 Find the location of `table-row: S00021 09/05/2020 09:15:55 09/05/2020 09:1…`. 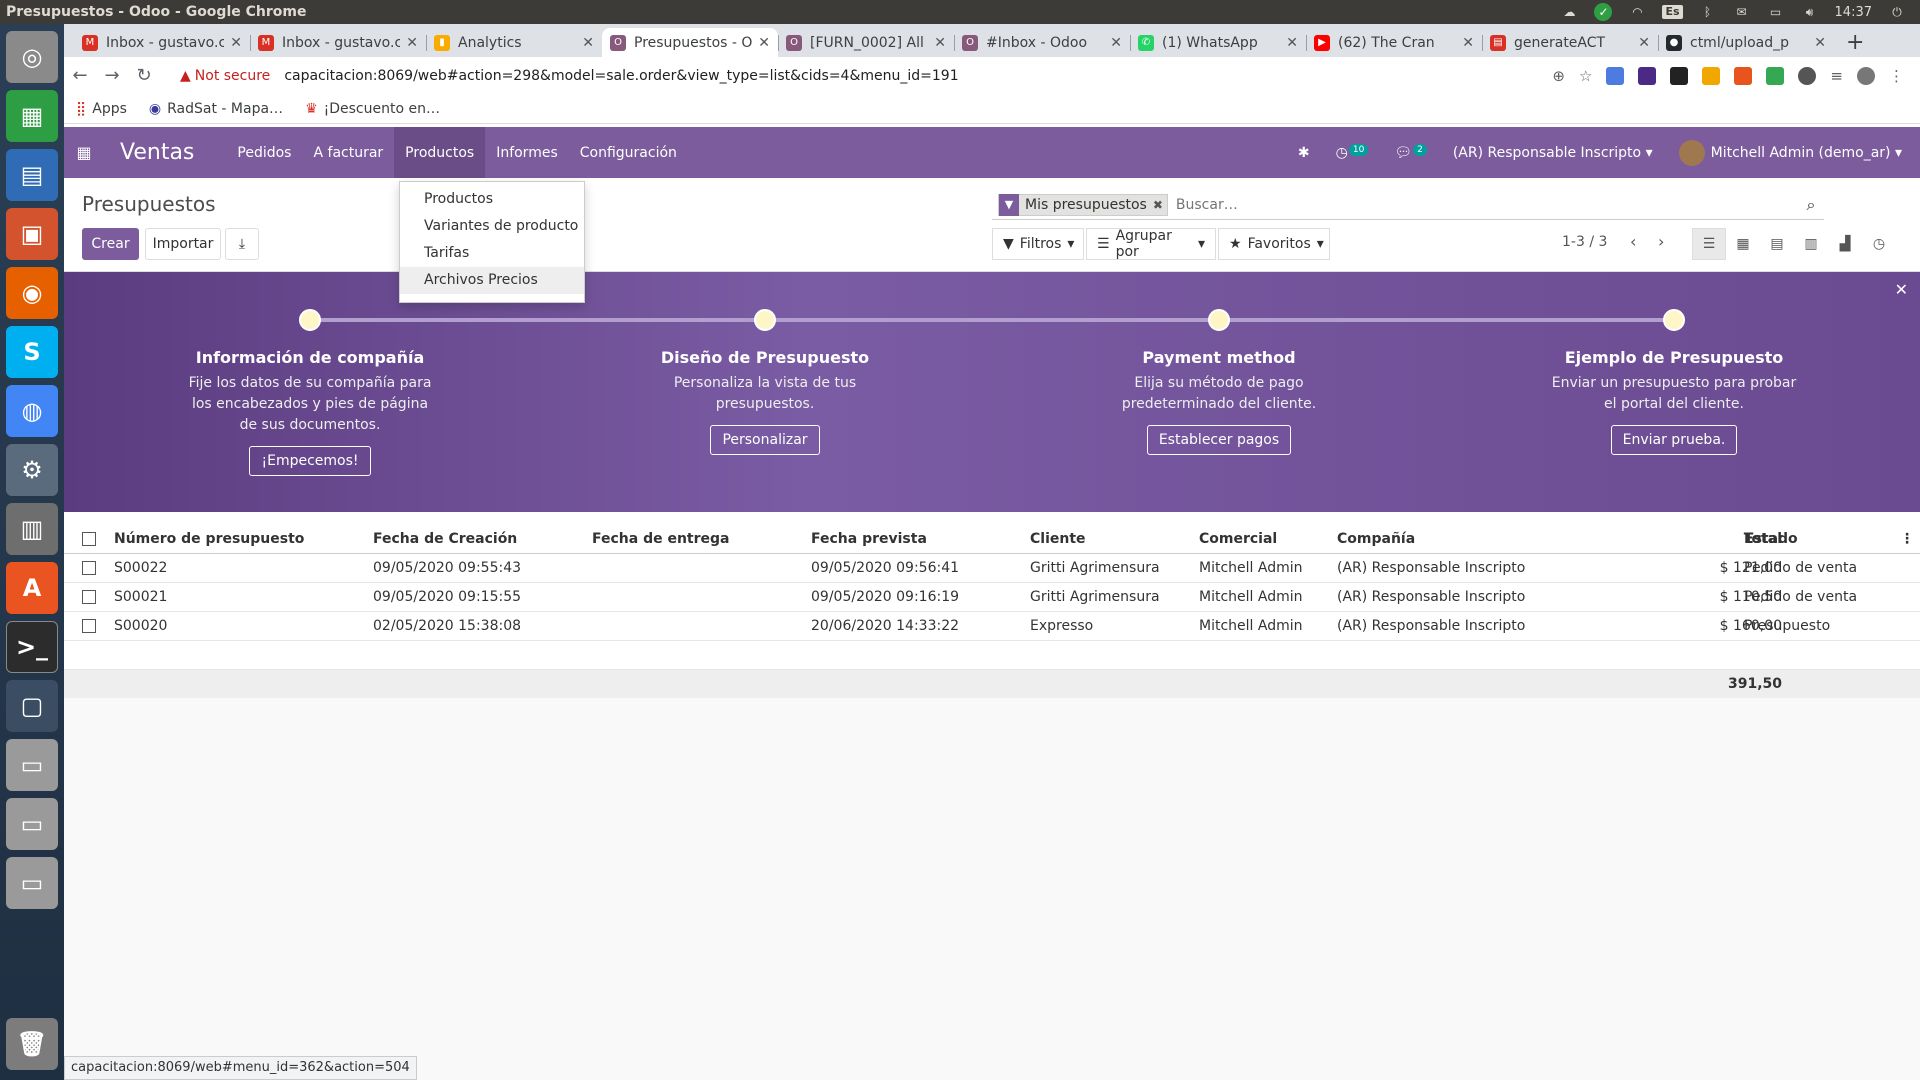

table-row: S00021 09/05/2020 09:15:55 09/05/2020 09:1… is located at coordinates (992, 597).